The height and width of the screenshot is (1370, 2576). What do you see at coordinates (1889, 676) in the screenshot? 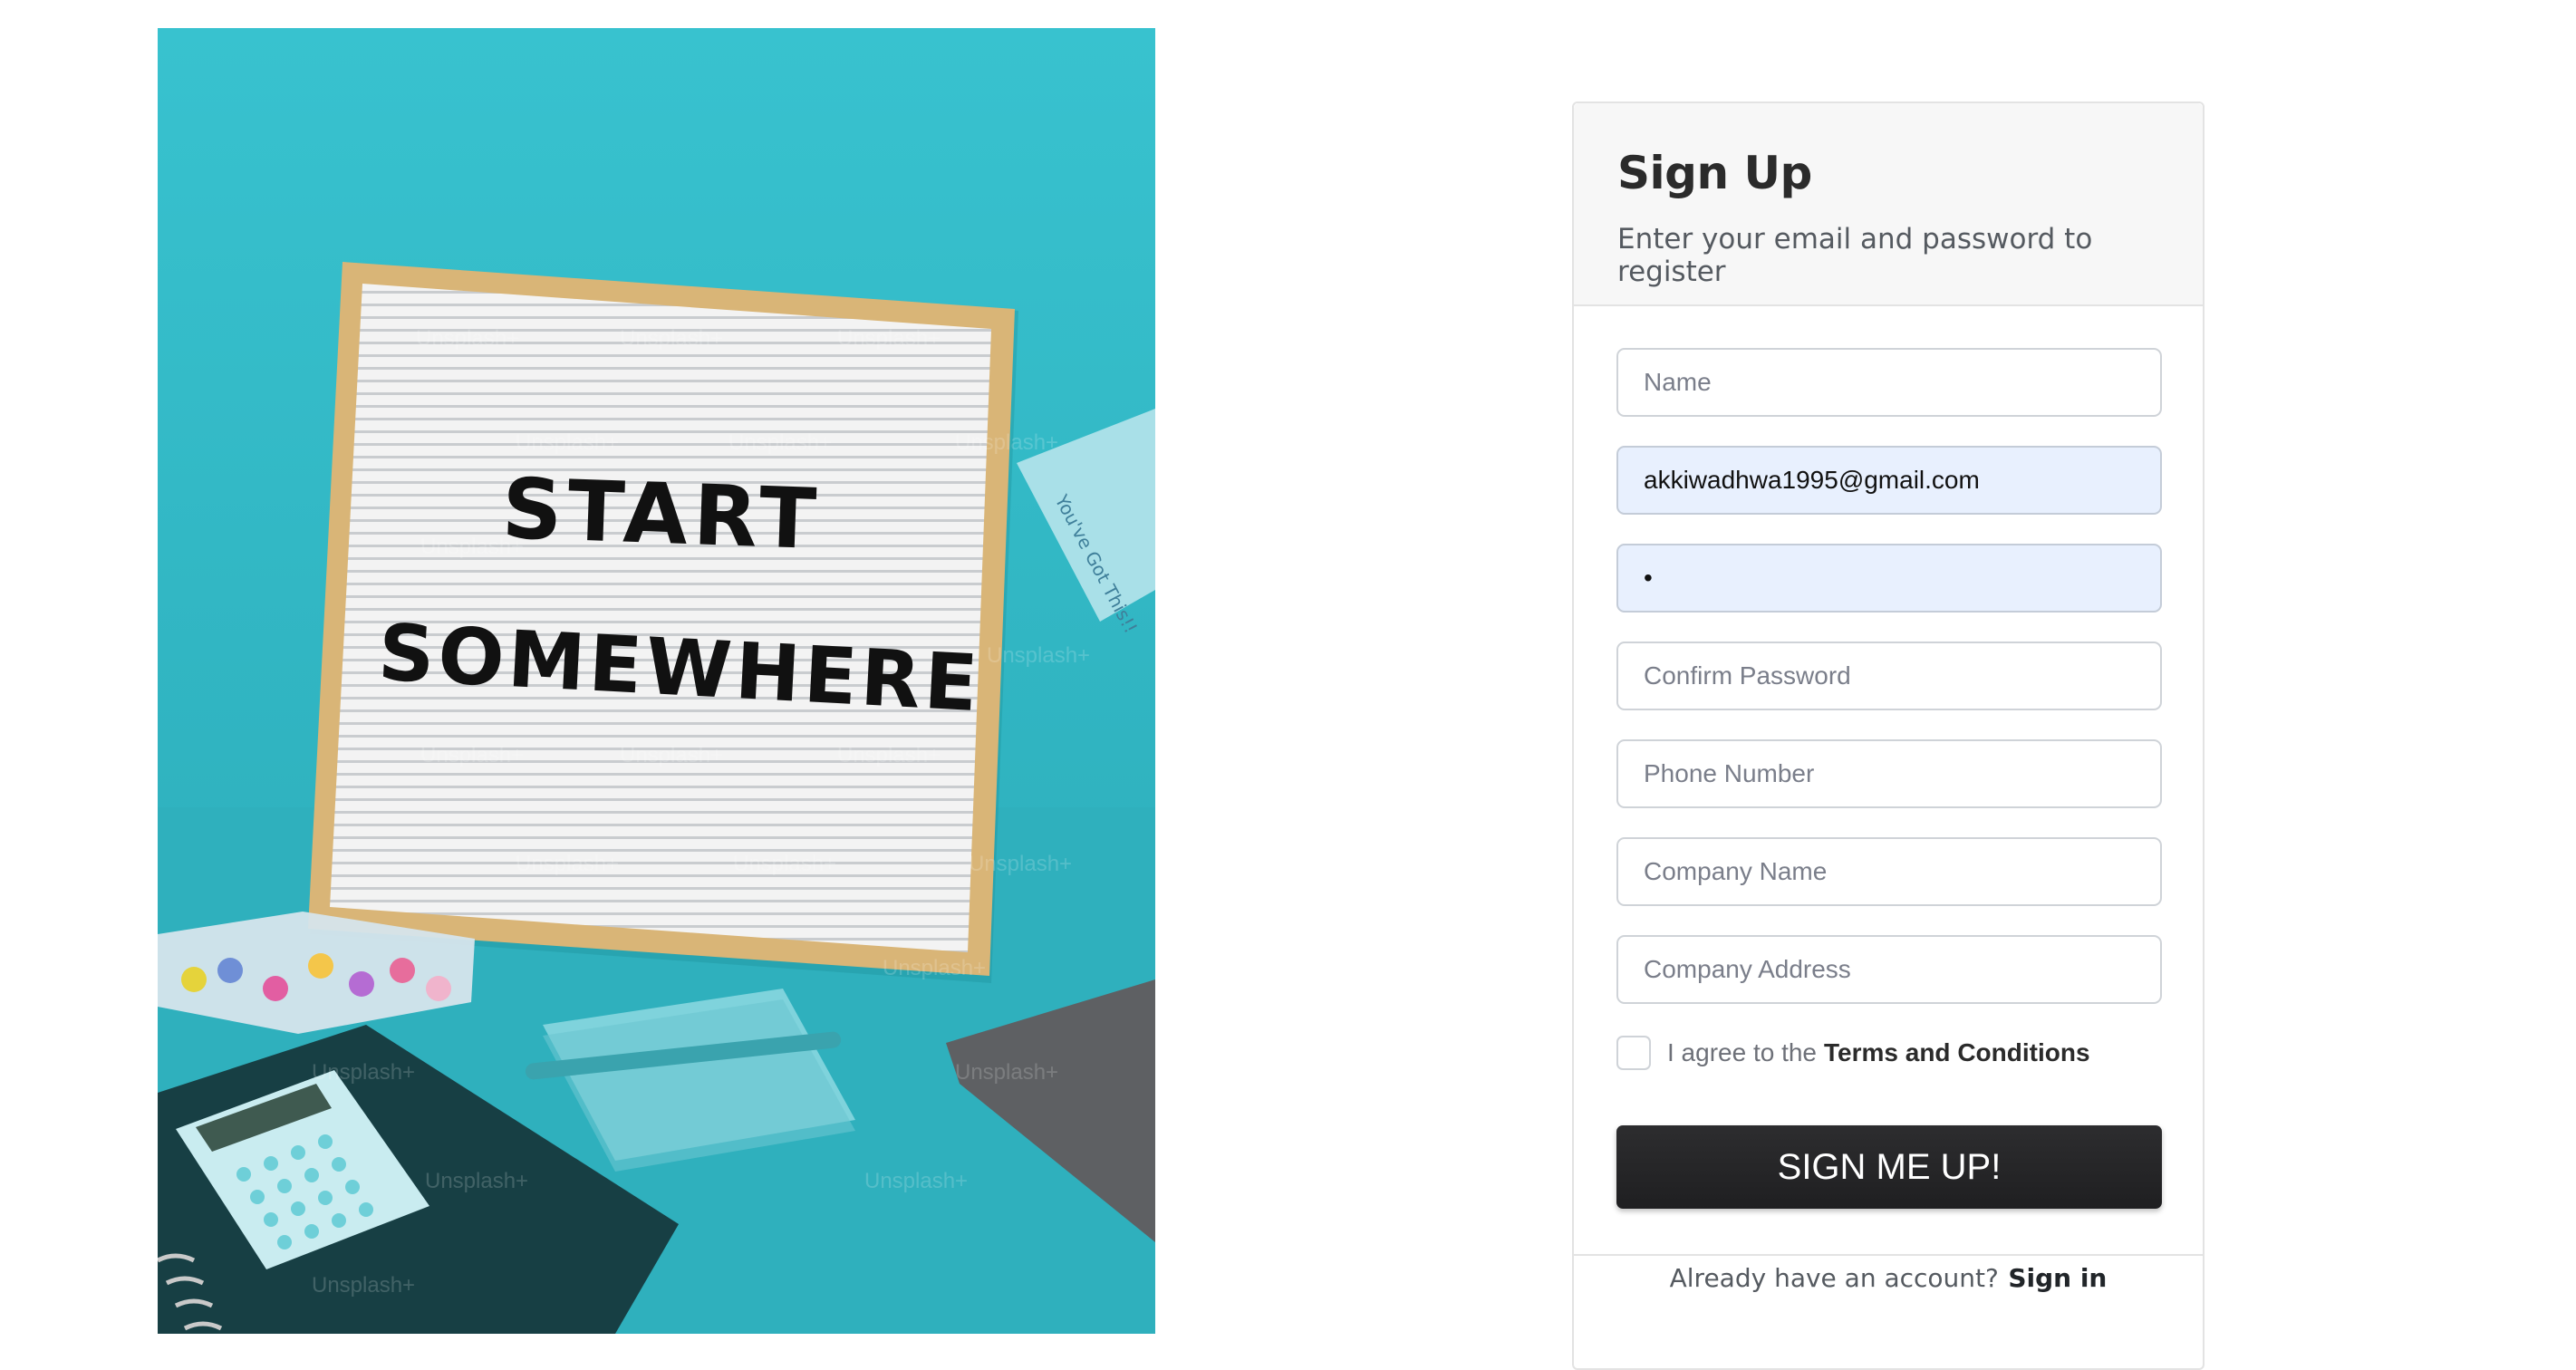
I see `confirm-password-input` at bounding box center [1889, 676].